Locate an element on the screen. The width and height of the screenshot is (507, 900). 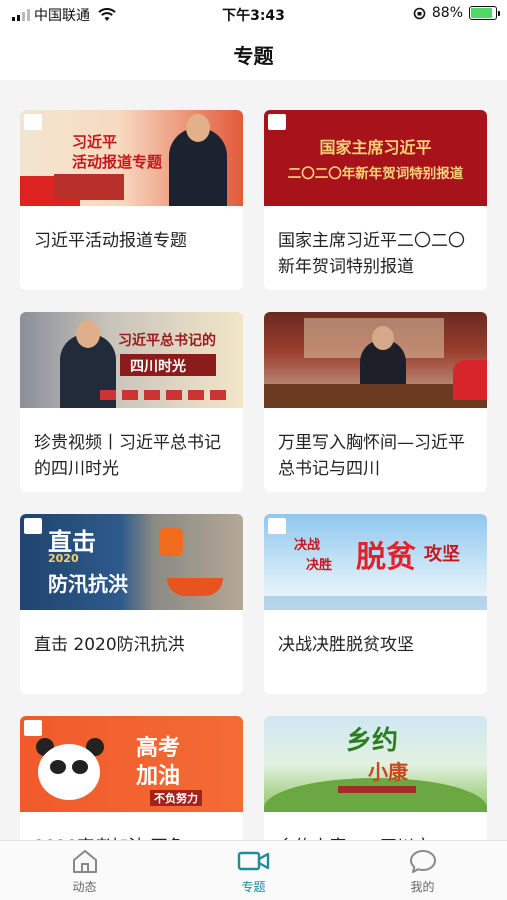
topic-thumbnail: 国家主席习近平 二〇二〇年新年贺词特别报道 is located at coordinates (375, 158).